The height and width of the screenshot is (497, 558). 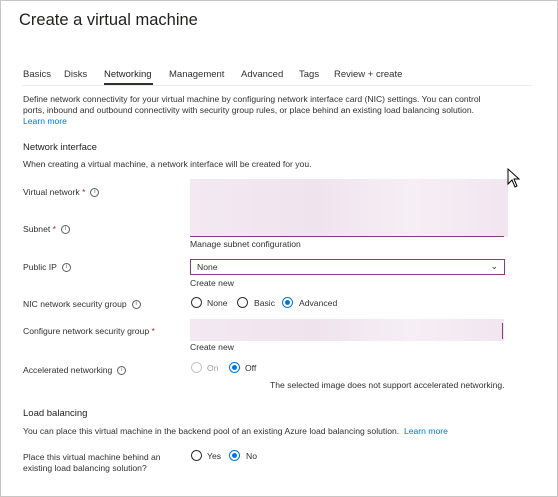 I want to click on public-ip-create-new-link: Create new, so click(x=212, y=283).